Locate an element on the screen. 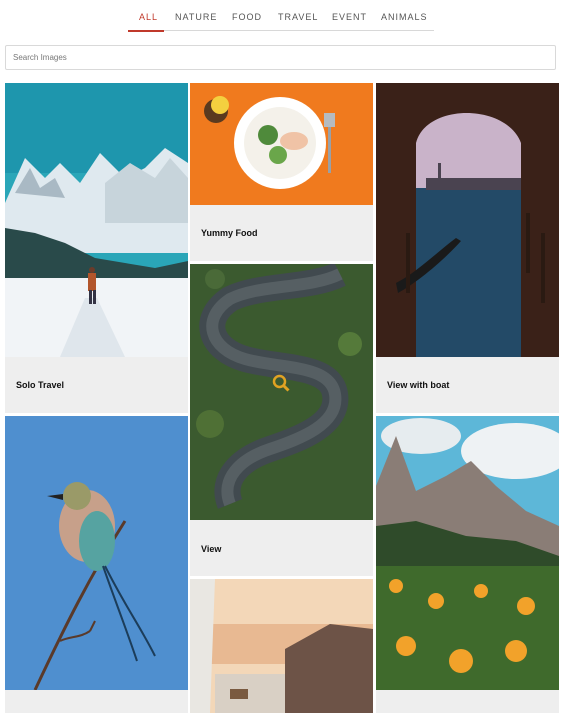  card-caption: View with boat is located at coordinates (418, 385).